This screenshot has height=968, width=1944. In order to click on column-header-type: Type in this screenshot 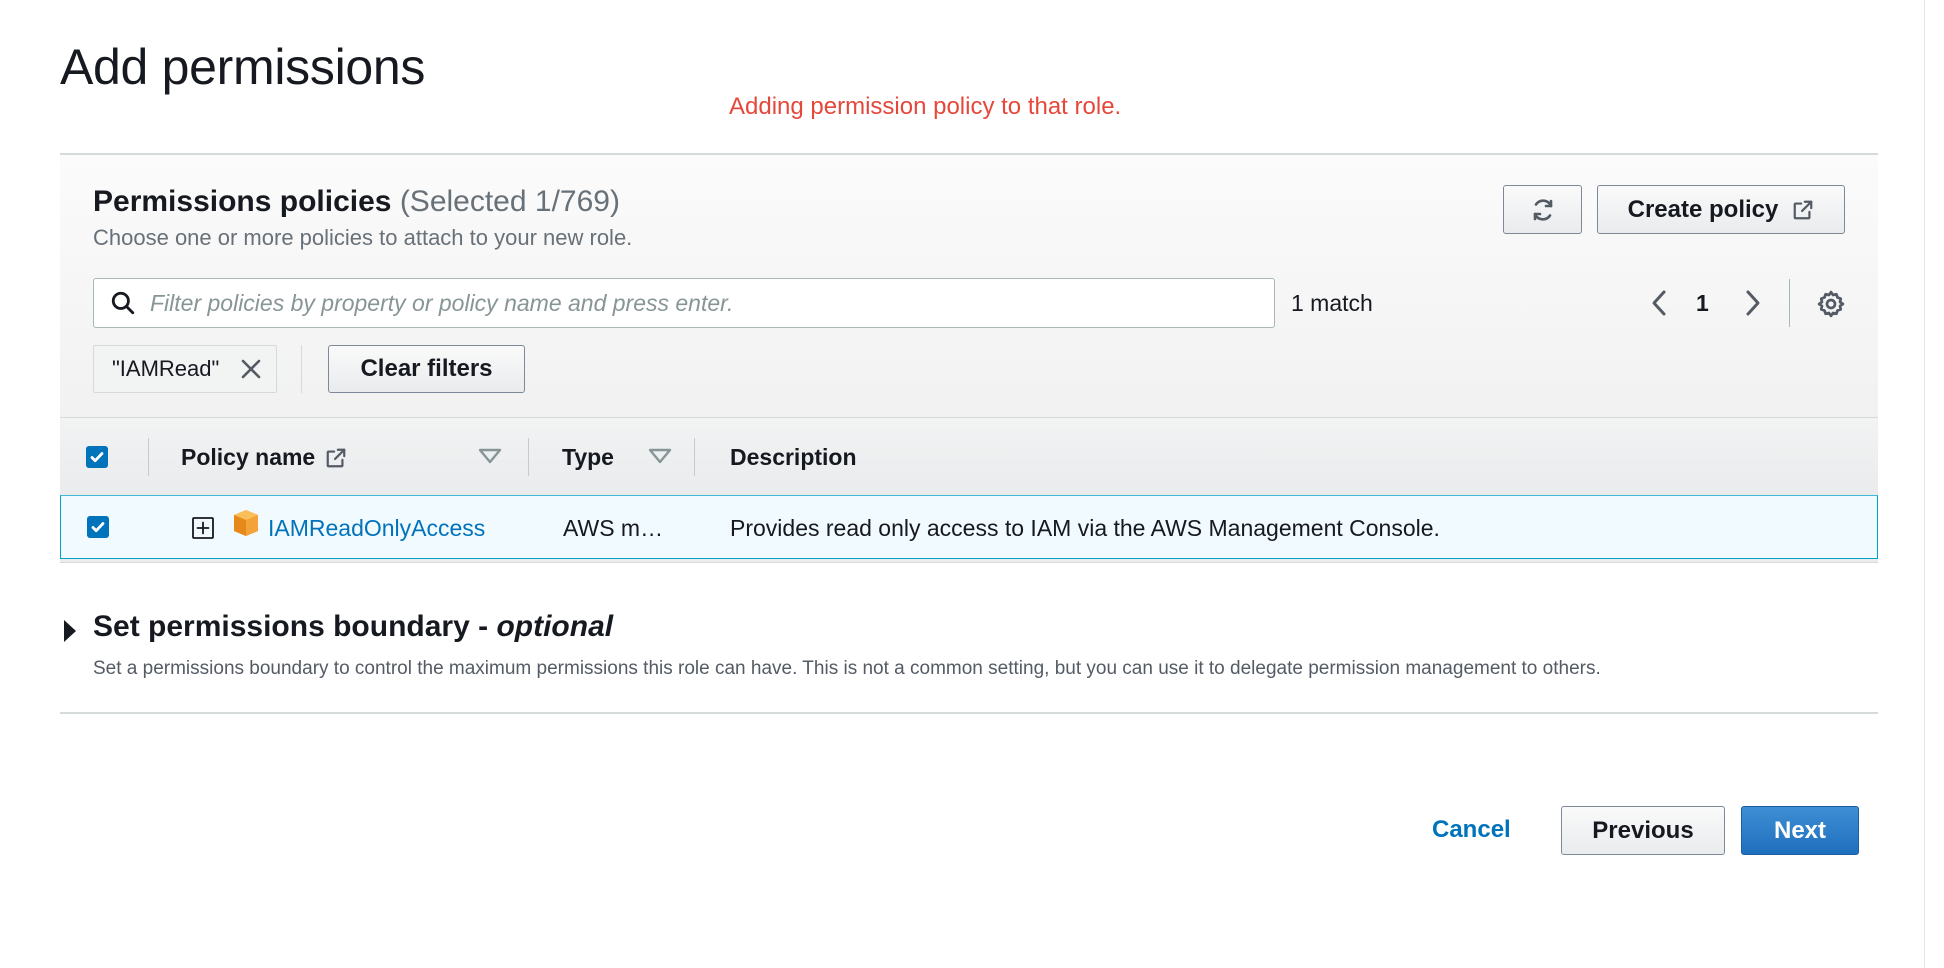, I will do `click(588, 457)`.